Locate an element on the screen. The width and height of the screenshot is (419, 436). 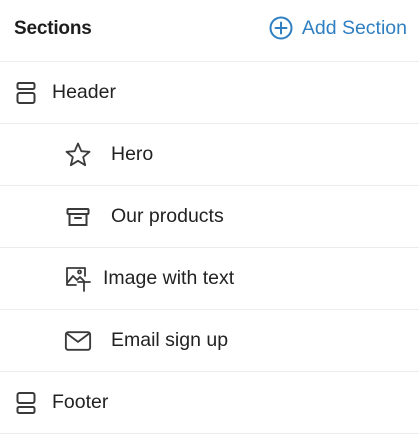
section-item-image-with-text: Image with text is located at coordinates (209, 279).